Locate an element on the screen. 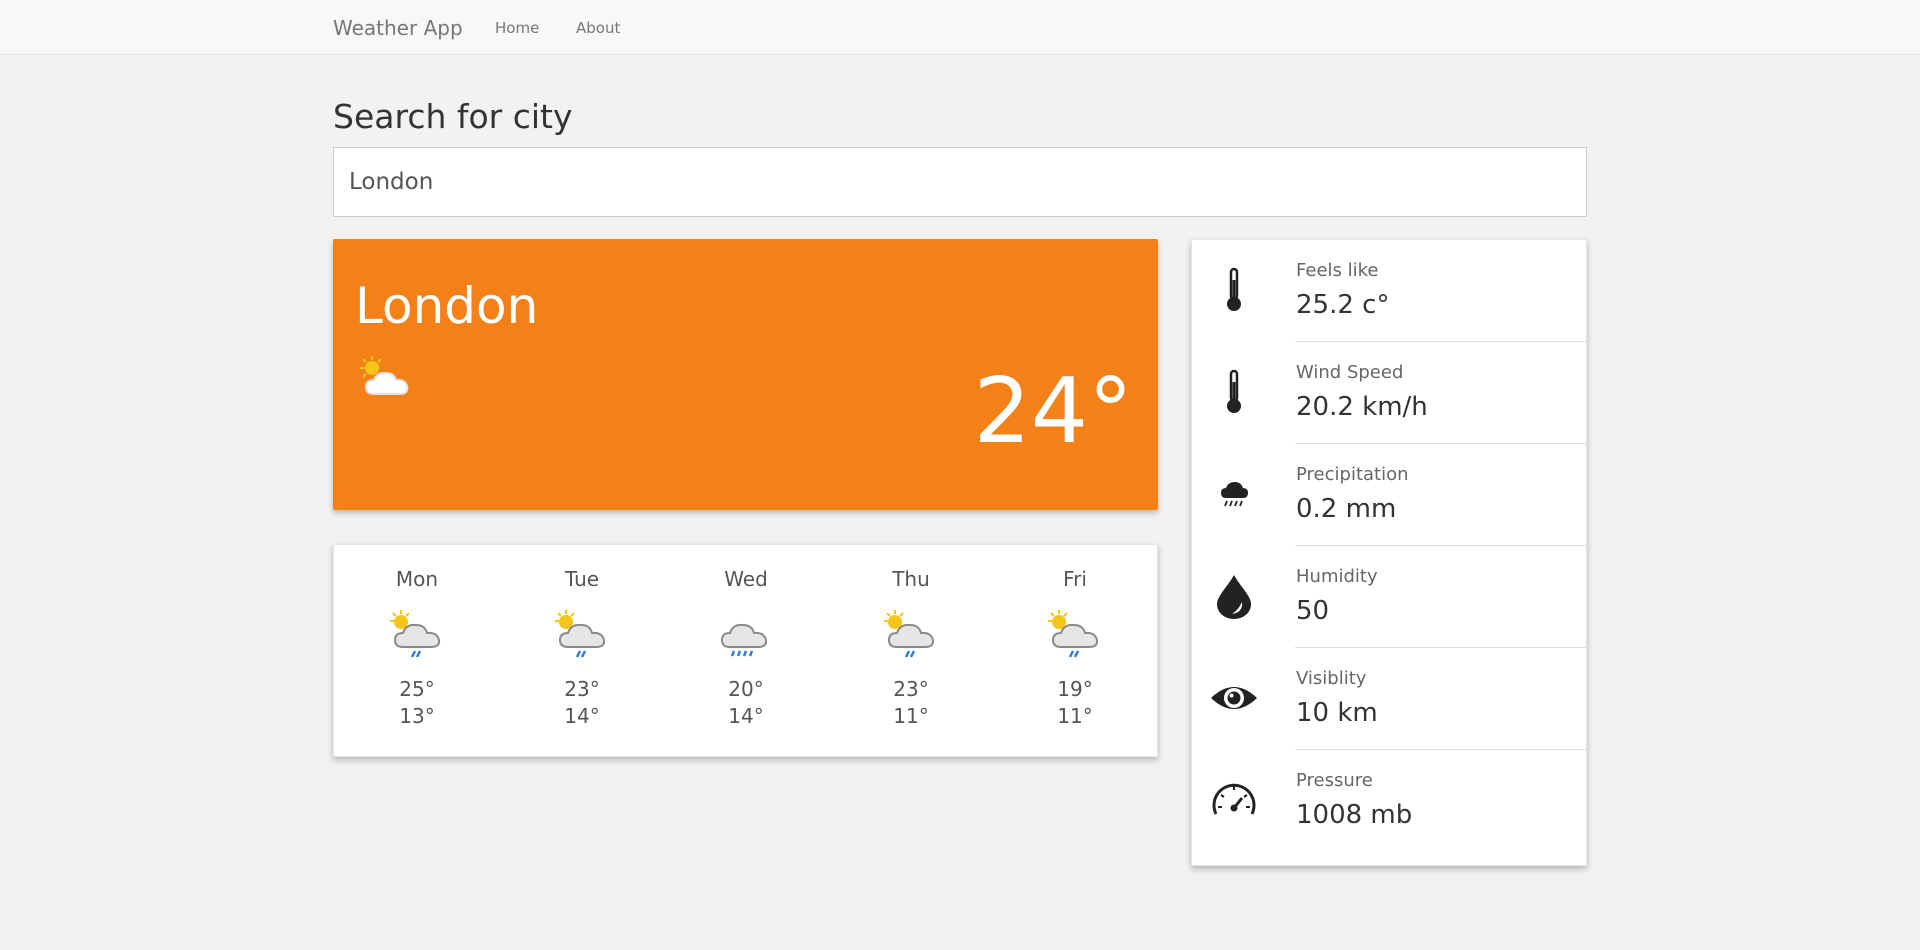 The height and width of the screenshot is (950, 1920). partly-sunny-icon is located at coordinates (384, 375).